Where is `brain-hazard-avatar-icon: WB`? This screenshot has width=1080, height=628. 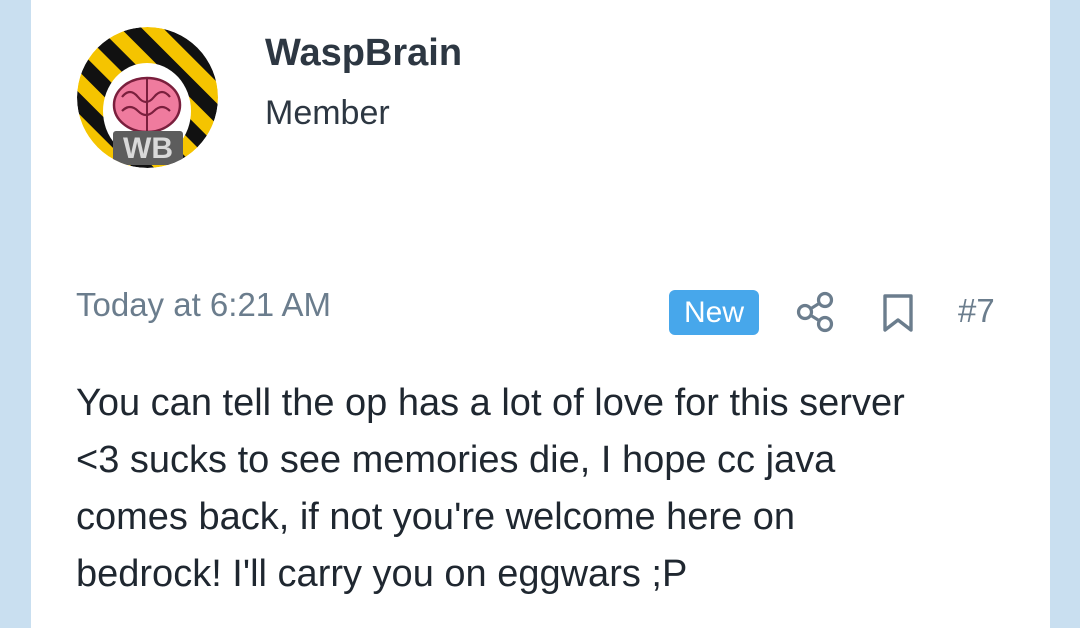 brain-hazard-avatar-icon: WB is located at coordinates (147, 97).